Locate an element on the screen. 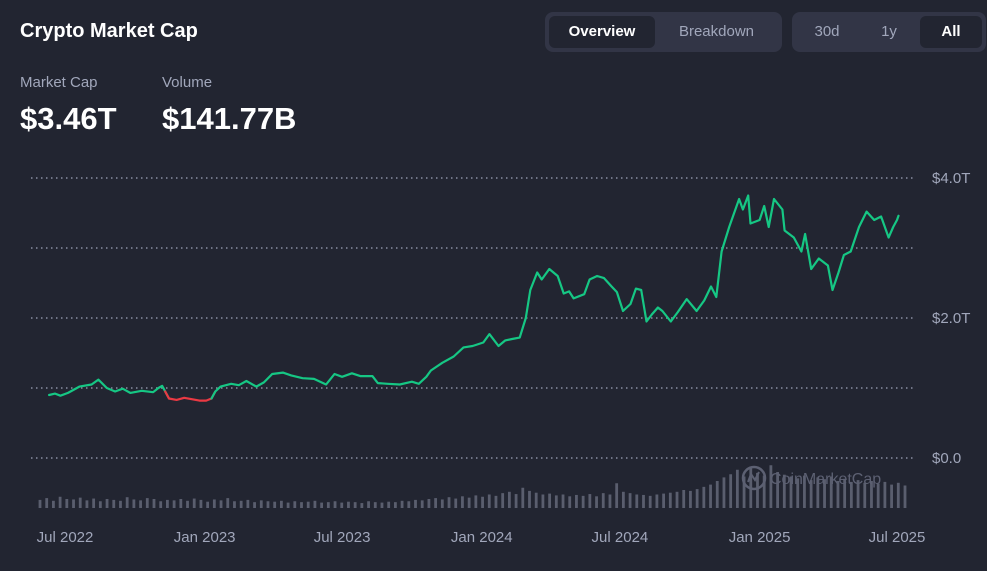 The image size is (987, 571). y-tick-label: $4.0T is located at coordinates (951, 178).